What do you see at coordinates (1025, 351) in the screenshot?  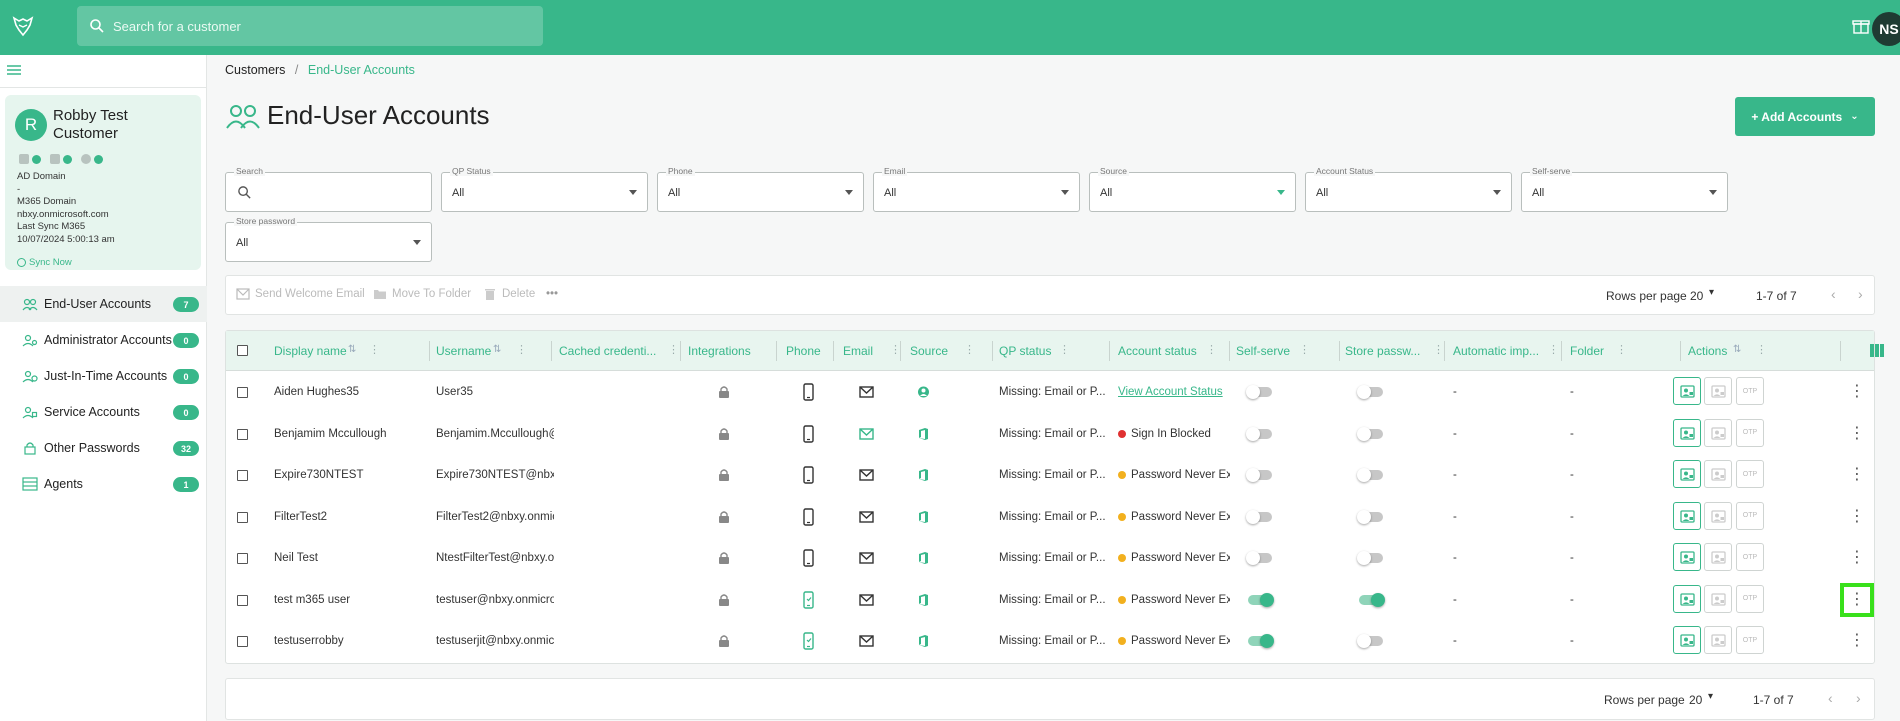 I see `col-qp-status: QP status` at bounding box center [1025, 351].